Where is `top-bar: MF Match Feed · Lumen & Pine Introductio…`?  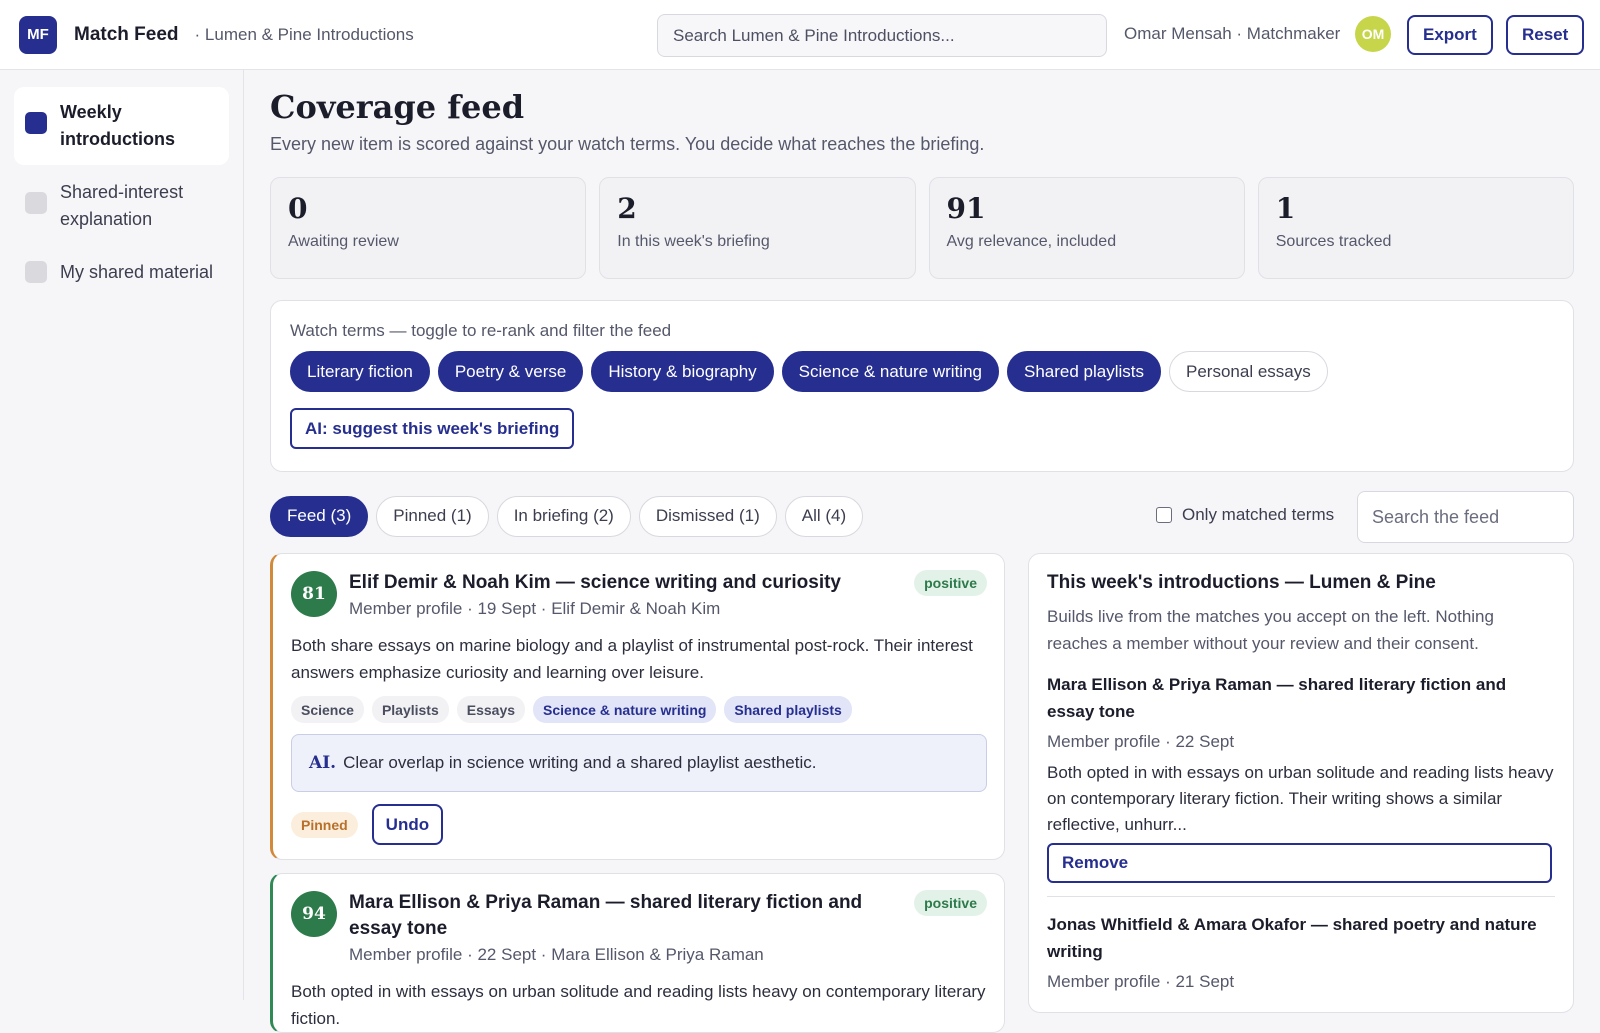 top-bar: MF Match Feed · Lumen & Pine Introductio… is located at coordinates (800, 35).